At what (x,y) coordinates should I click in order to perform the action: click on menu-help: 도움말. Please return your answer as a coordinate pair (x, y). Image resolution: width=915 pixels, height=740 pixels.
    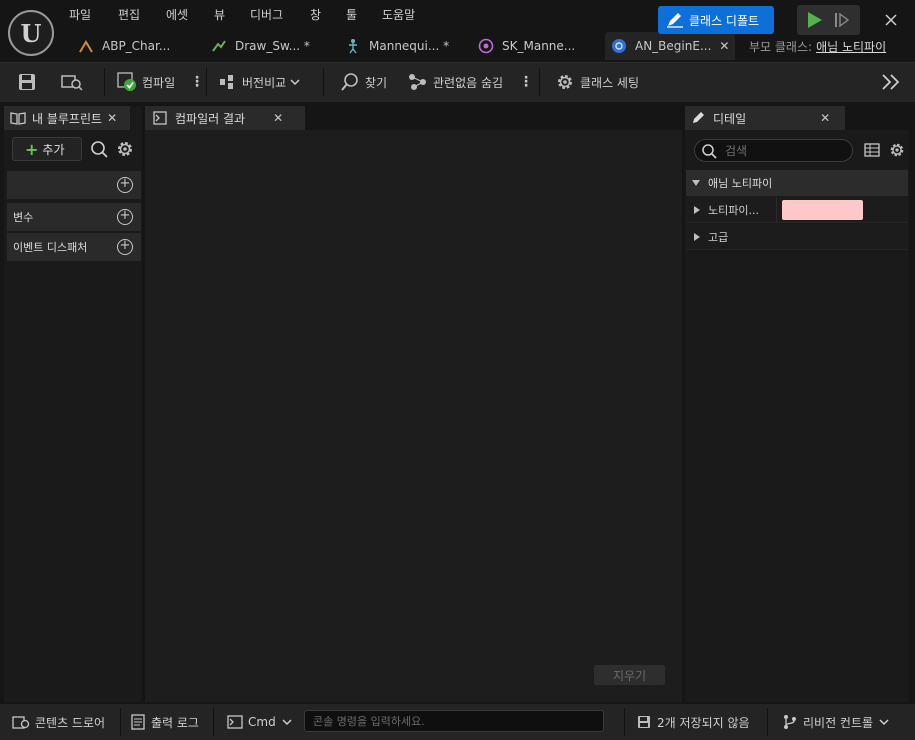
    Looking at the image, I should click on (398, 14).